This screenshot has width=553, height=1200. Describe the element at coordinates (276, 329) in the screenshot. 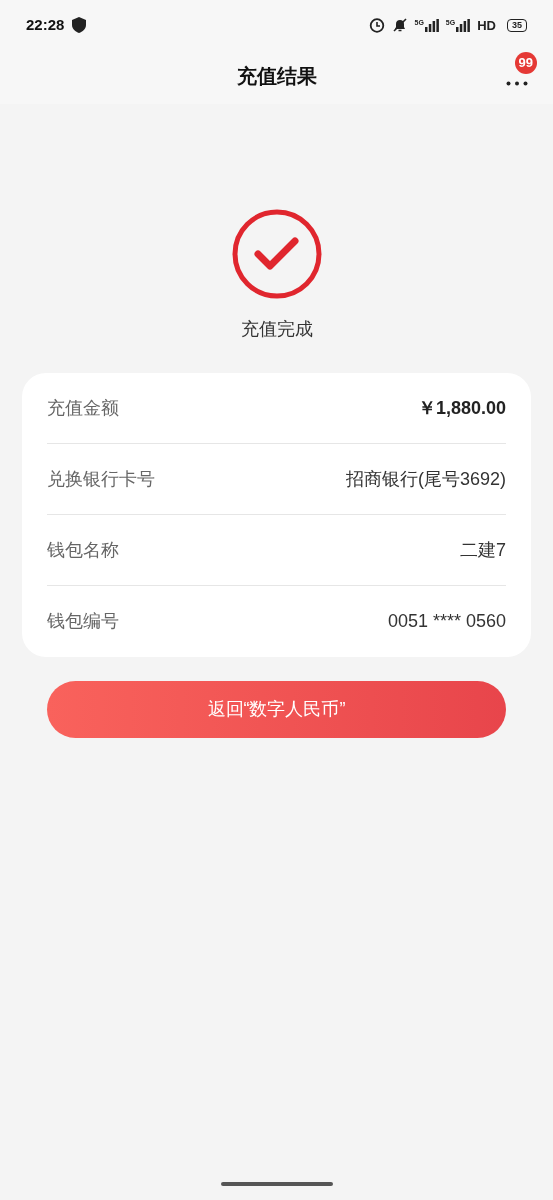

I see `result-status: 充值完成` at that location.